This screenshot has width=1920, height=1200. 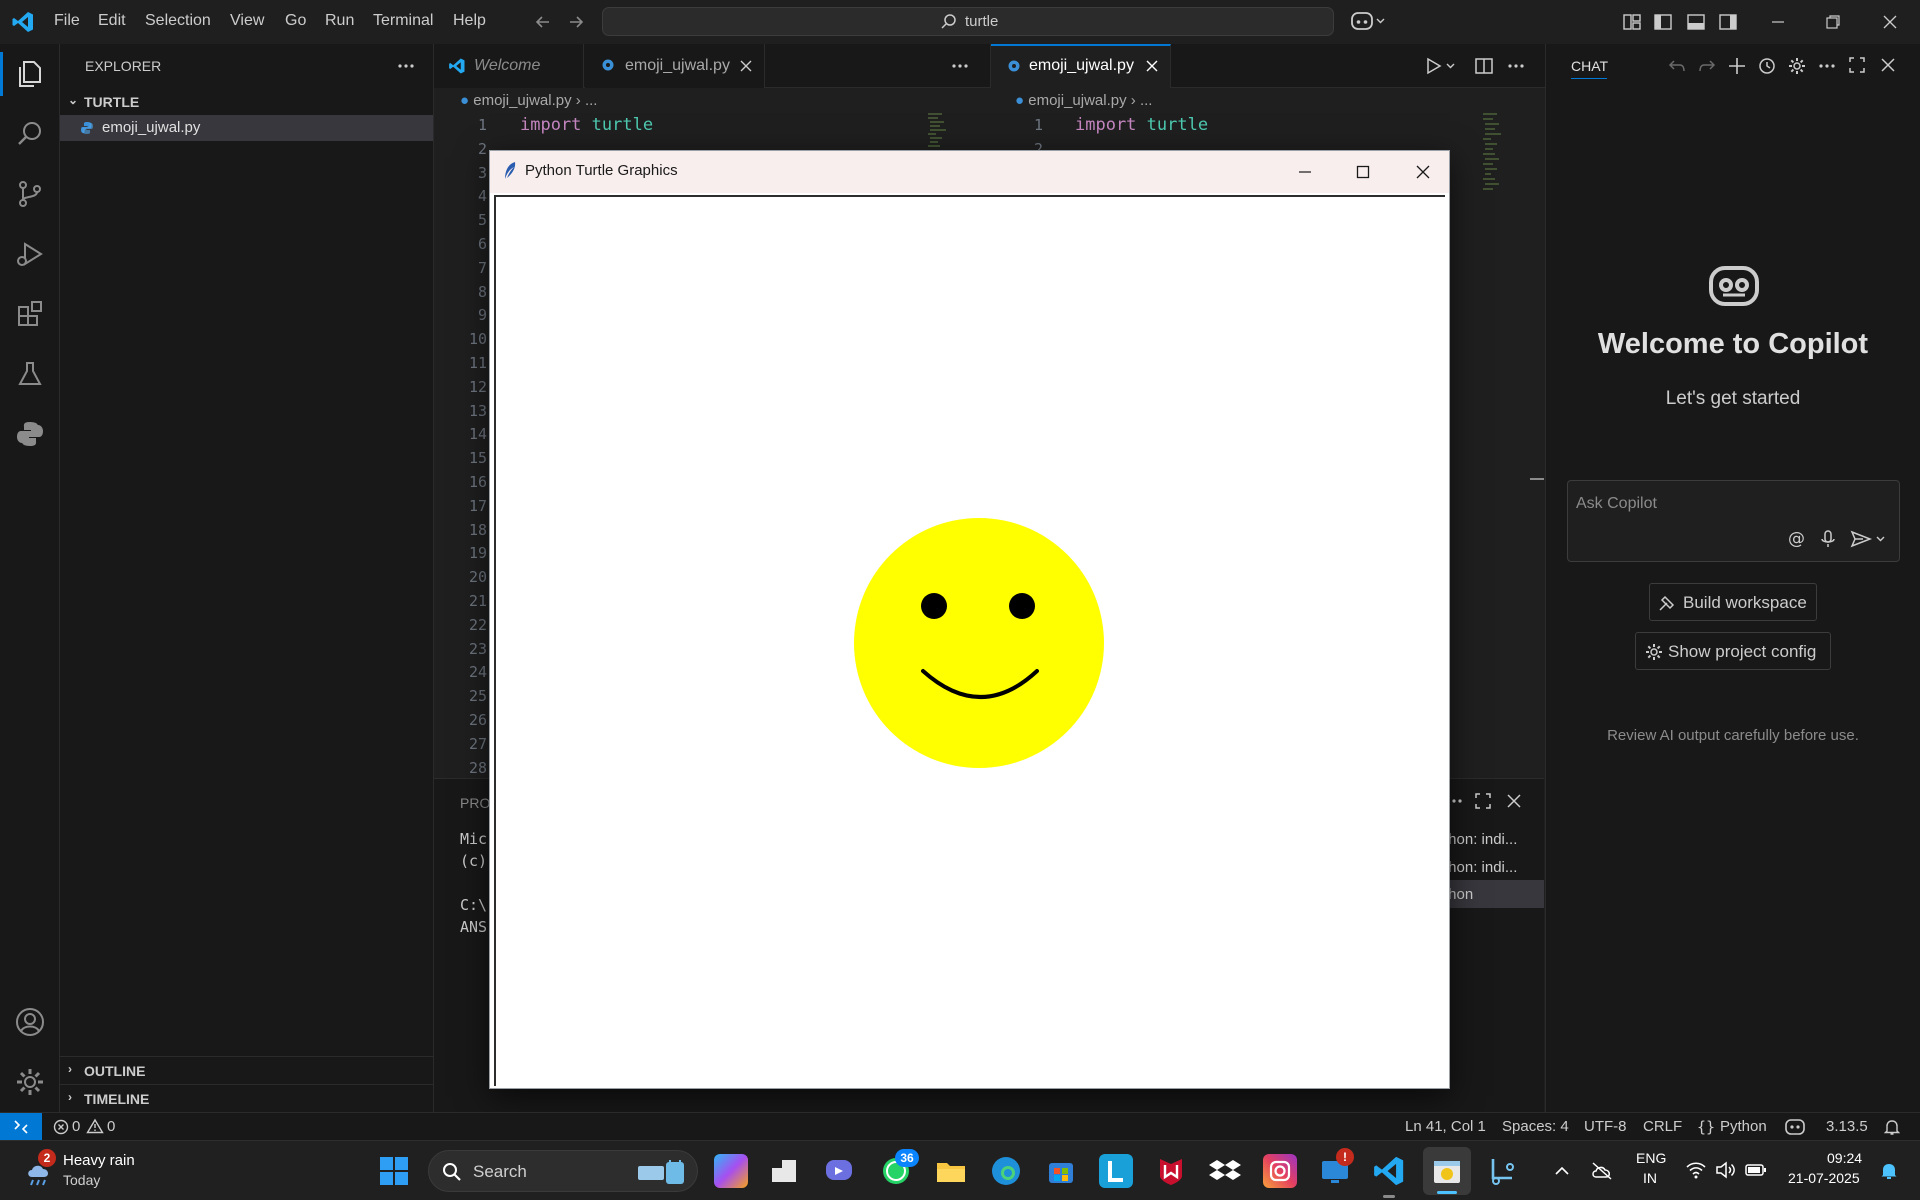 I want to click on close-icon, so click(x=1423, y=172).